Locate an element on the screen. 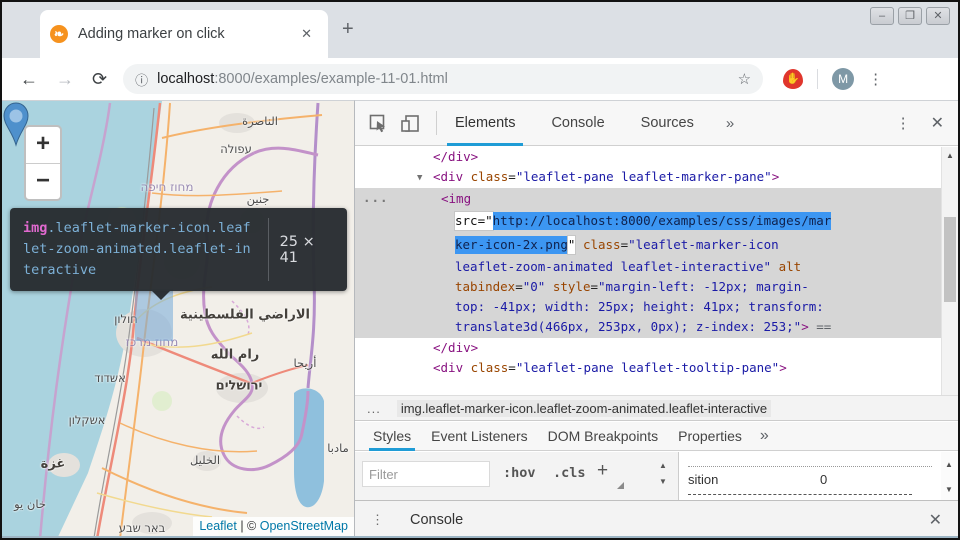  tab-event-listeners: Event Listeners is located at coordinates (479, 436).